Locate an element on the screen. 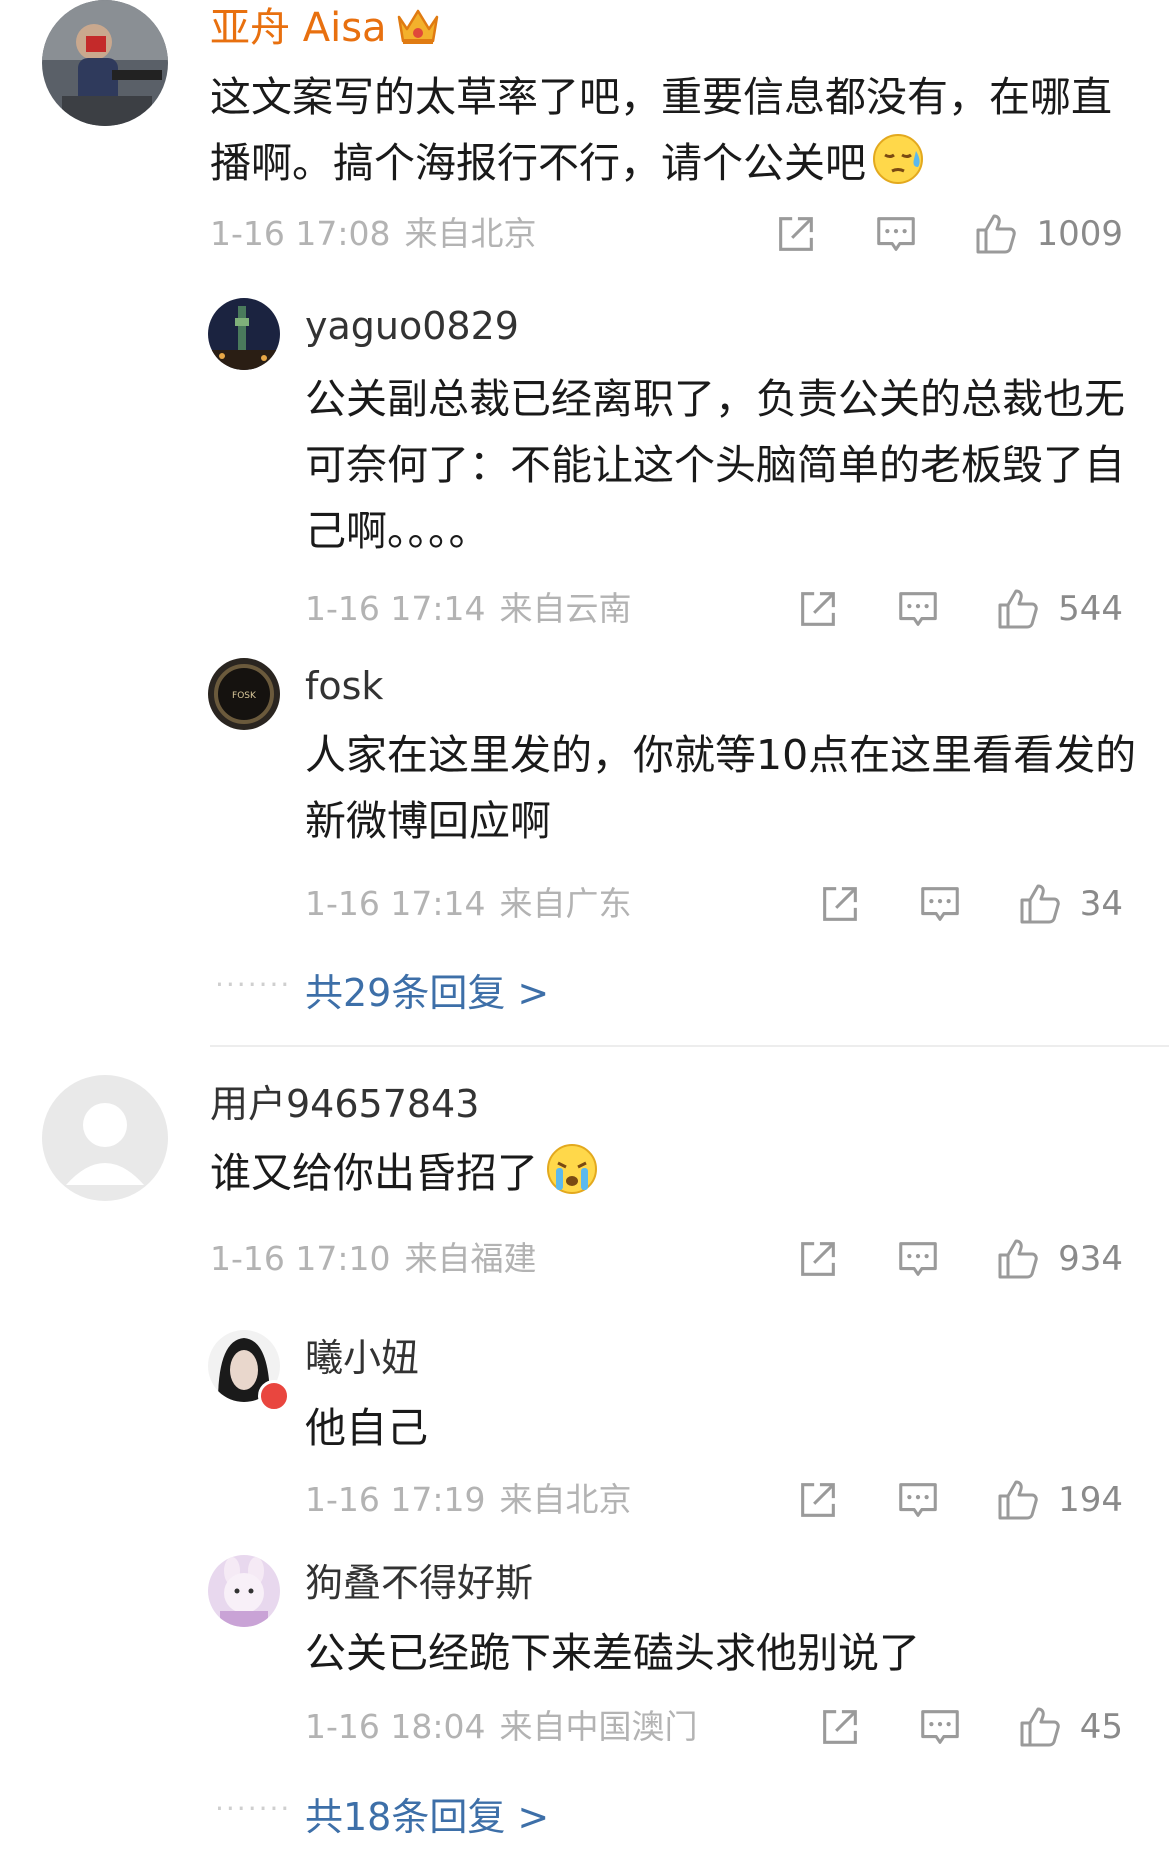  reply-meta: 1-16 18:04 来自中国澳门 is located at coordinates (501, 1727).